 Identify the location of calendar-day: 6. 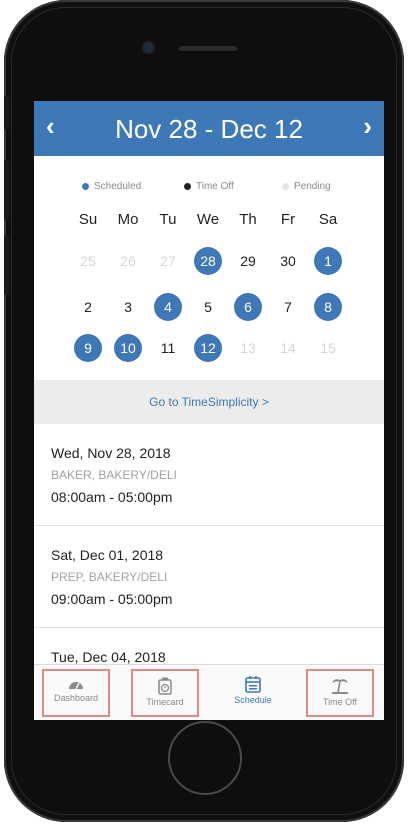
(248, 307).